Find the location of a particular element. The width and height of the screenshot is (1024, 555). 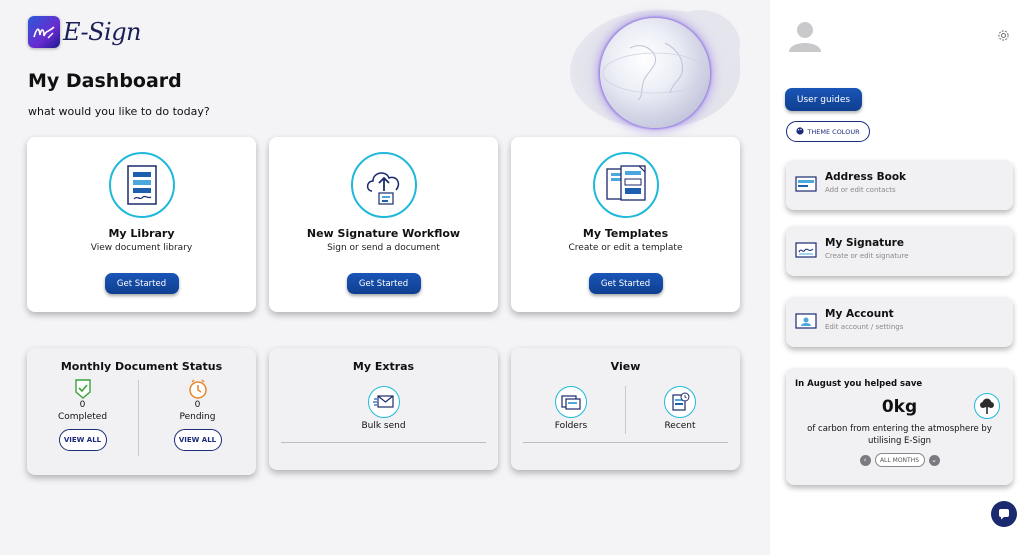

carbon-month-nav: ‹ ALL MONTHS ⌄ is located at coordinates (899, 460).